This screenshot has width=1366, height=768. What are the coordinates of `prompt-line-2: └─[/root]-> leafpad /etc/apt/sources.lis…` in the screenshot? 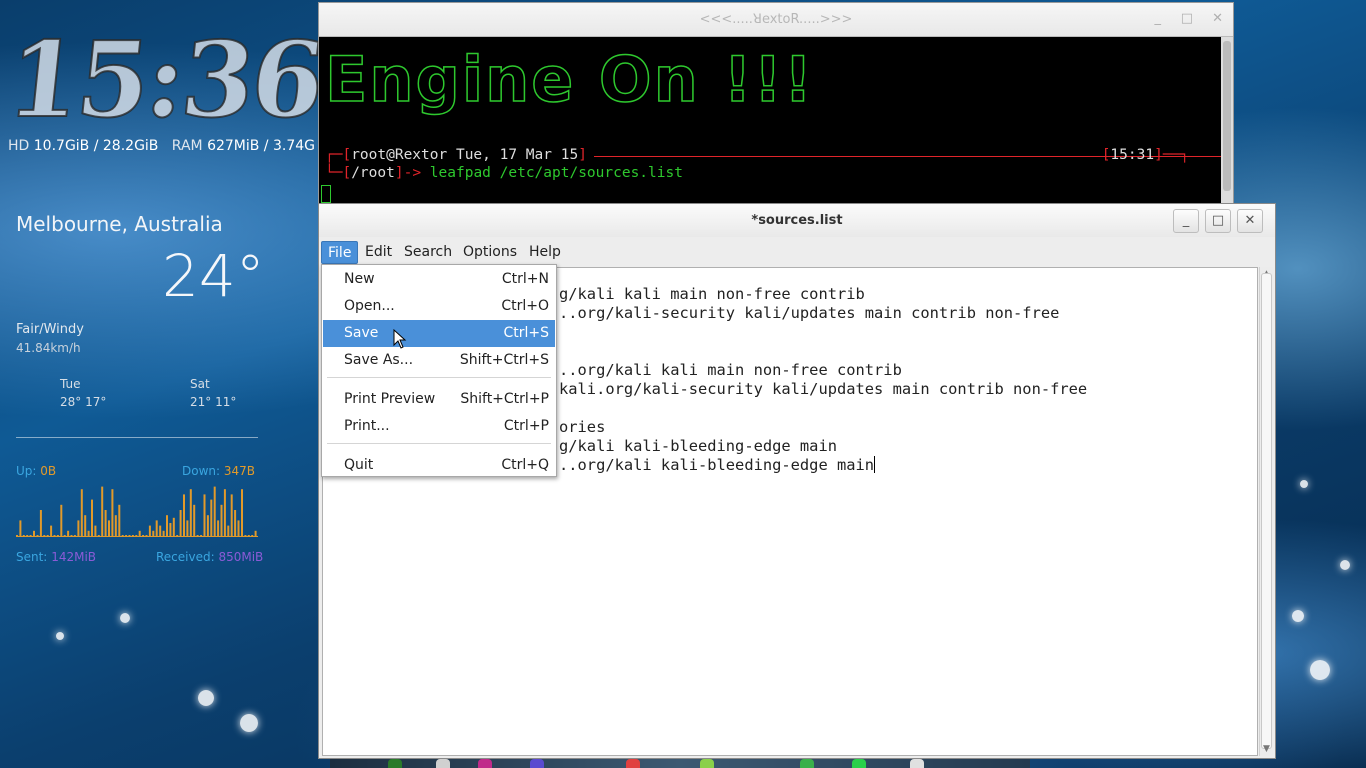 It's located at (504, 173).